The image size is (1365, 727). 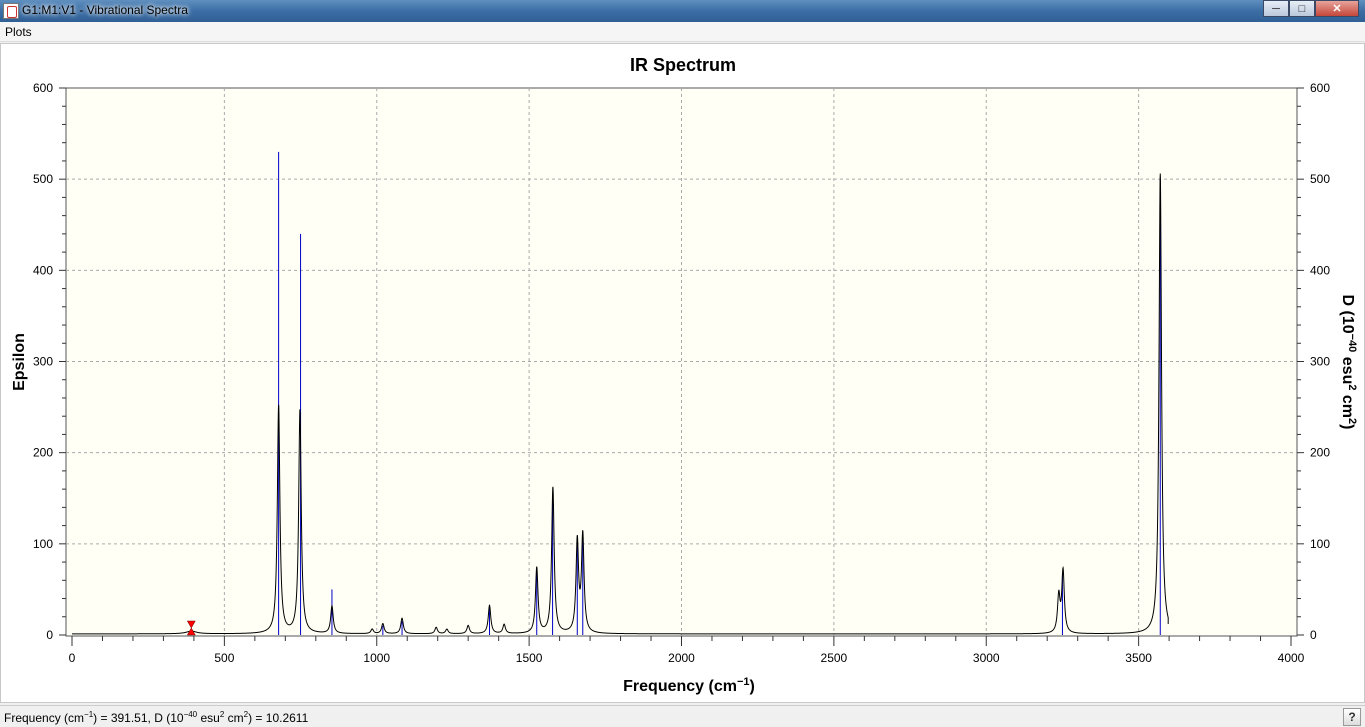 What do you see at coordinates (1320, 544) in the screenshot?
I see `y2-tick-label: 100` at bounding box center [1320, 544].